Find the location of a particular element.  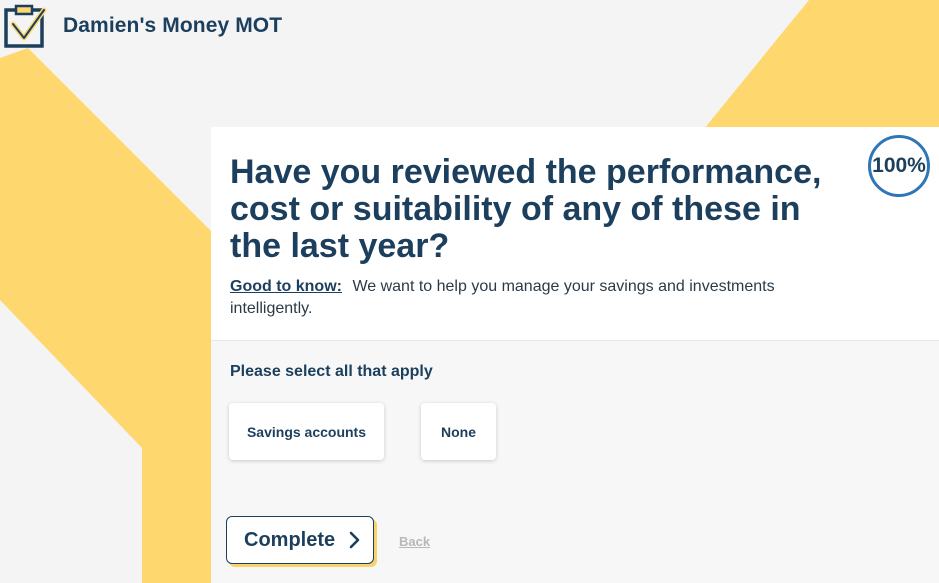

complete-button: Complete is located at coordinates (300, 540).